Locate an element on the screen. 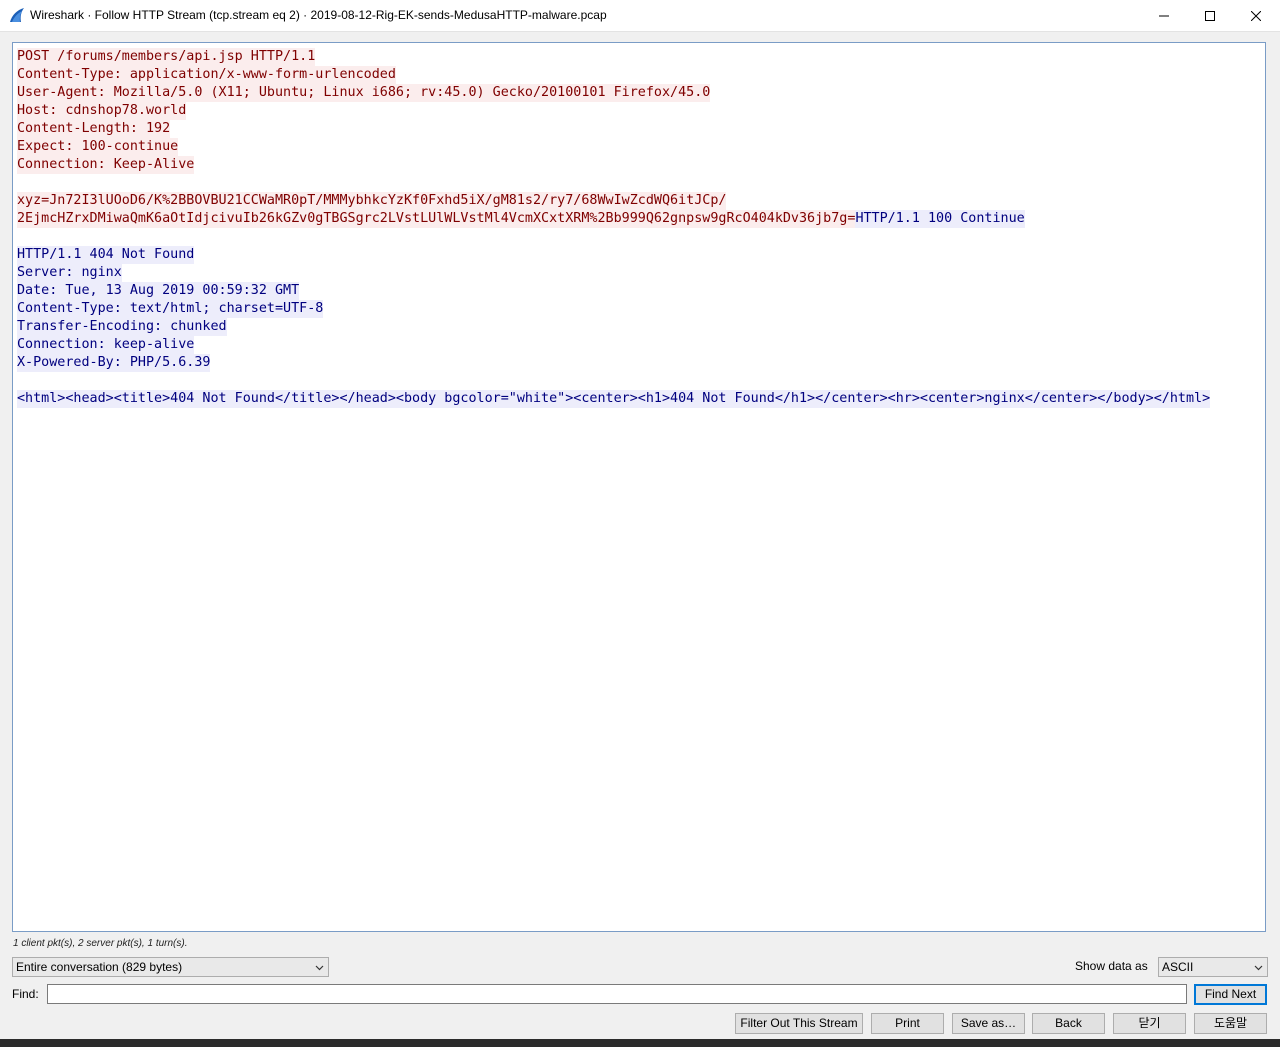 Image resolution: width=1280 pixels, height=1047 pixels. filter-out-stream-button: Filter Out This Stream is located at coordinates (799, 1023).